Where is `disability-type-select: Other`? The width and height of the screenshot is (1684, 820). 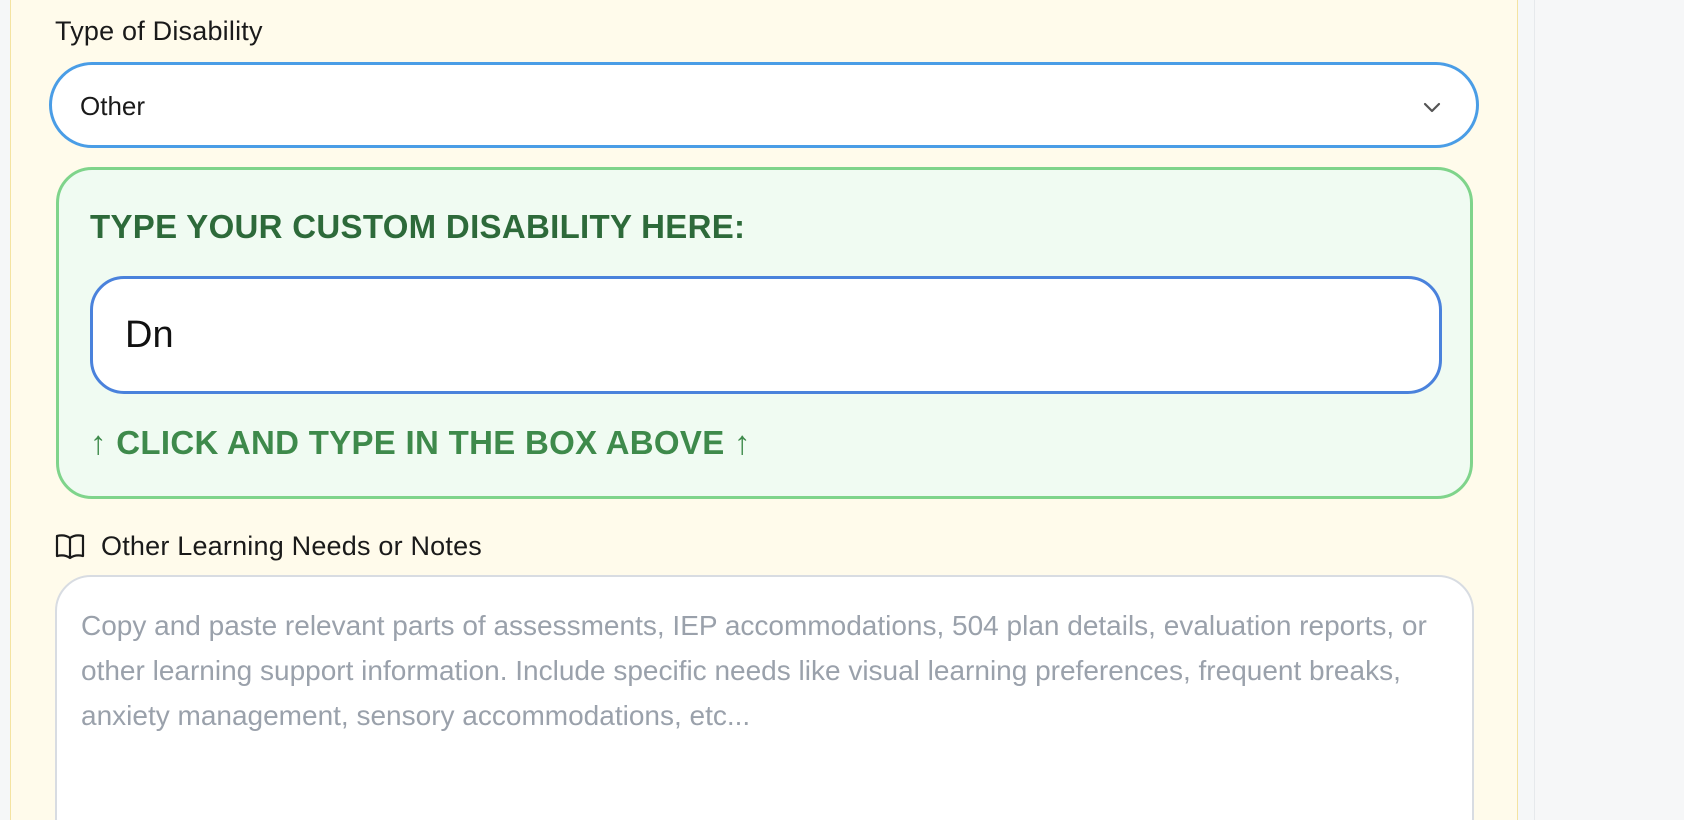
disability-type-select: Other is located at coordinates (764, 105).